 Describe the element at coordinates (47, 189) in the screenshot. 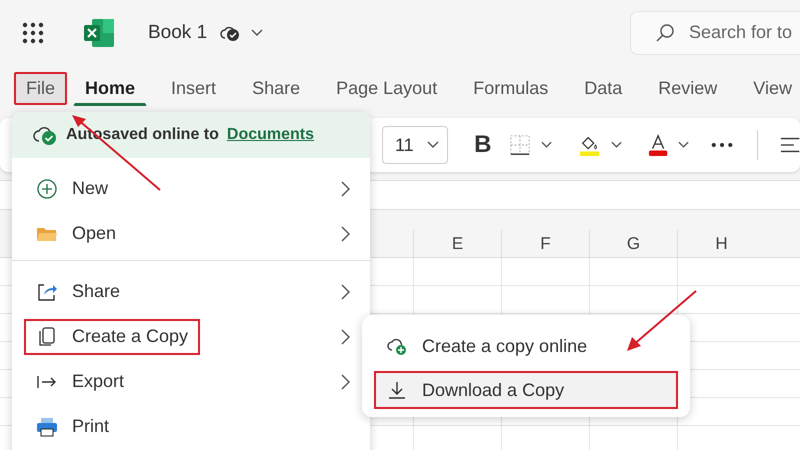

I see `plus-circle-icon` at that location.